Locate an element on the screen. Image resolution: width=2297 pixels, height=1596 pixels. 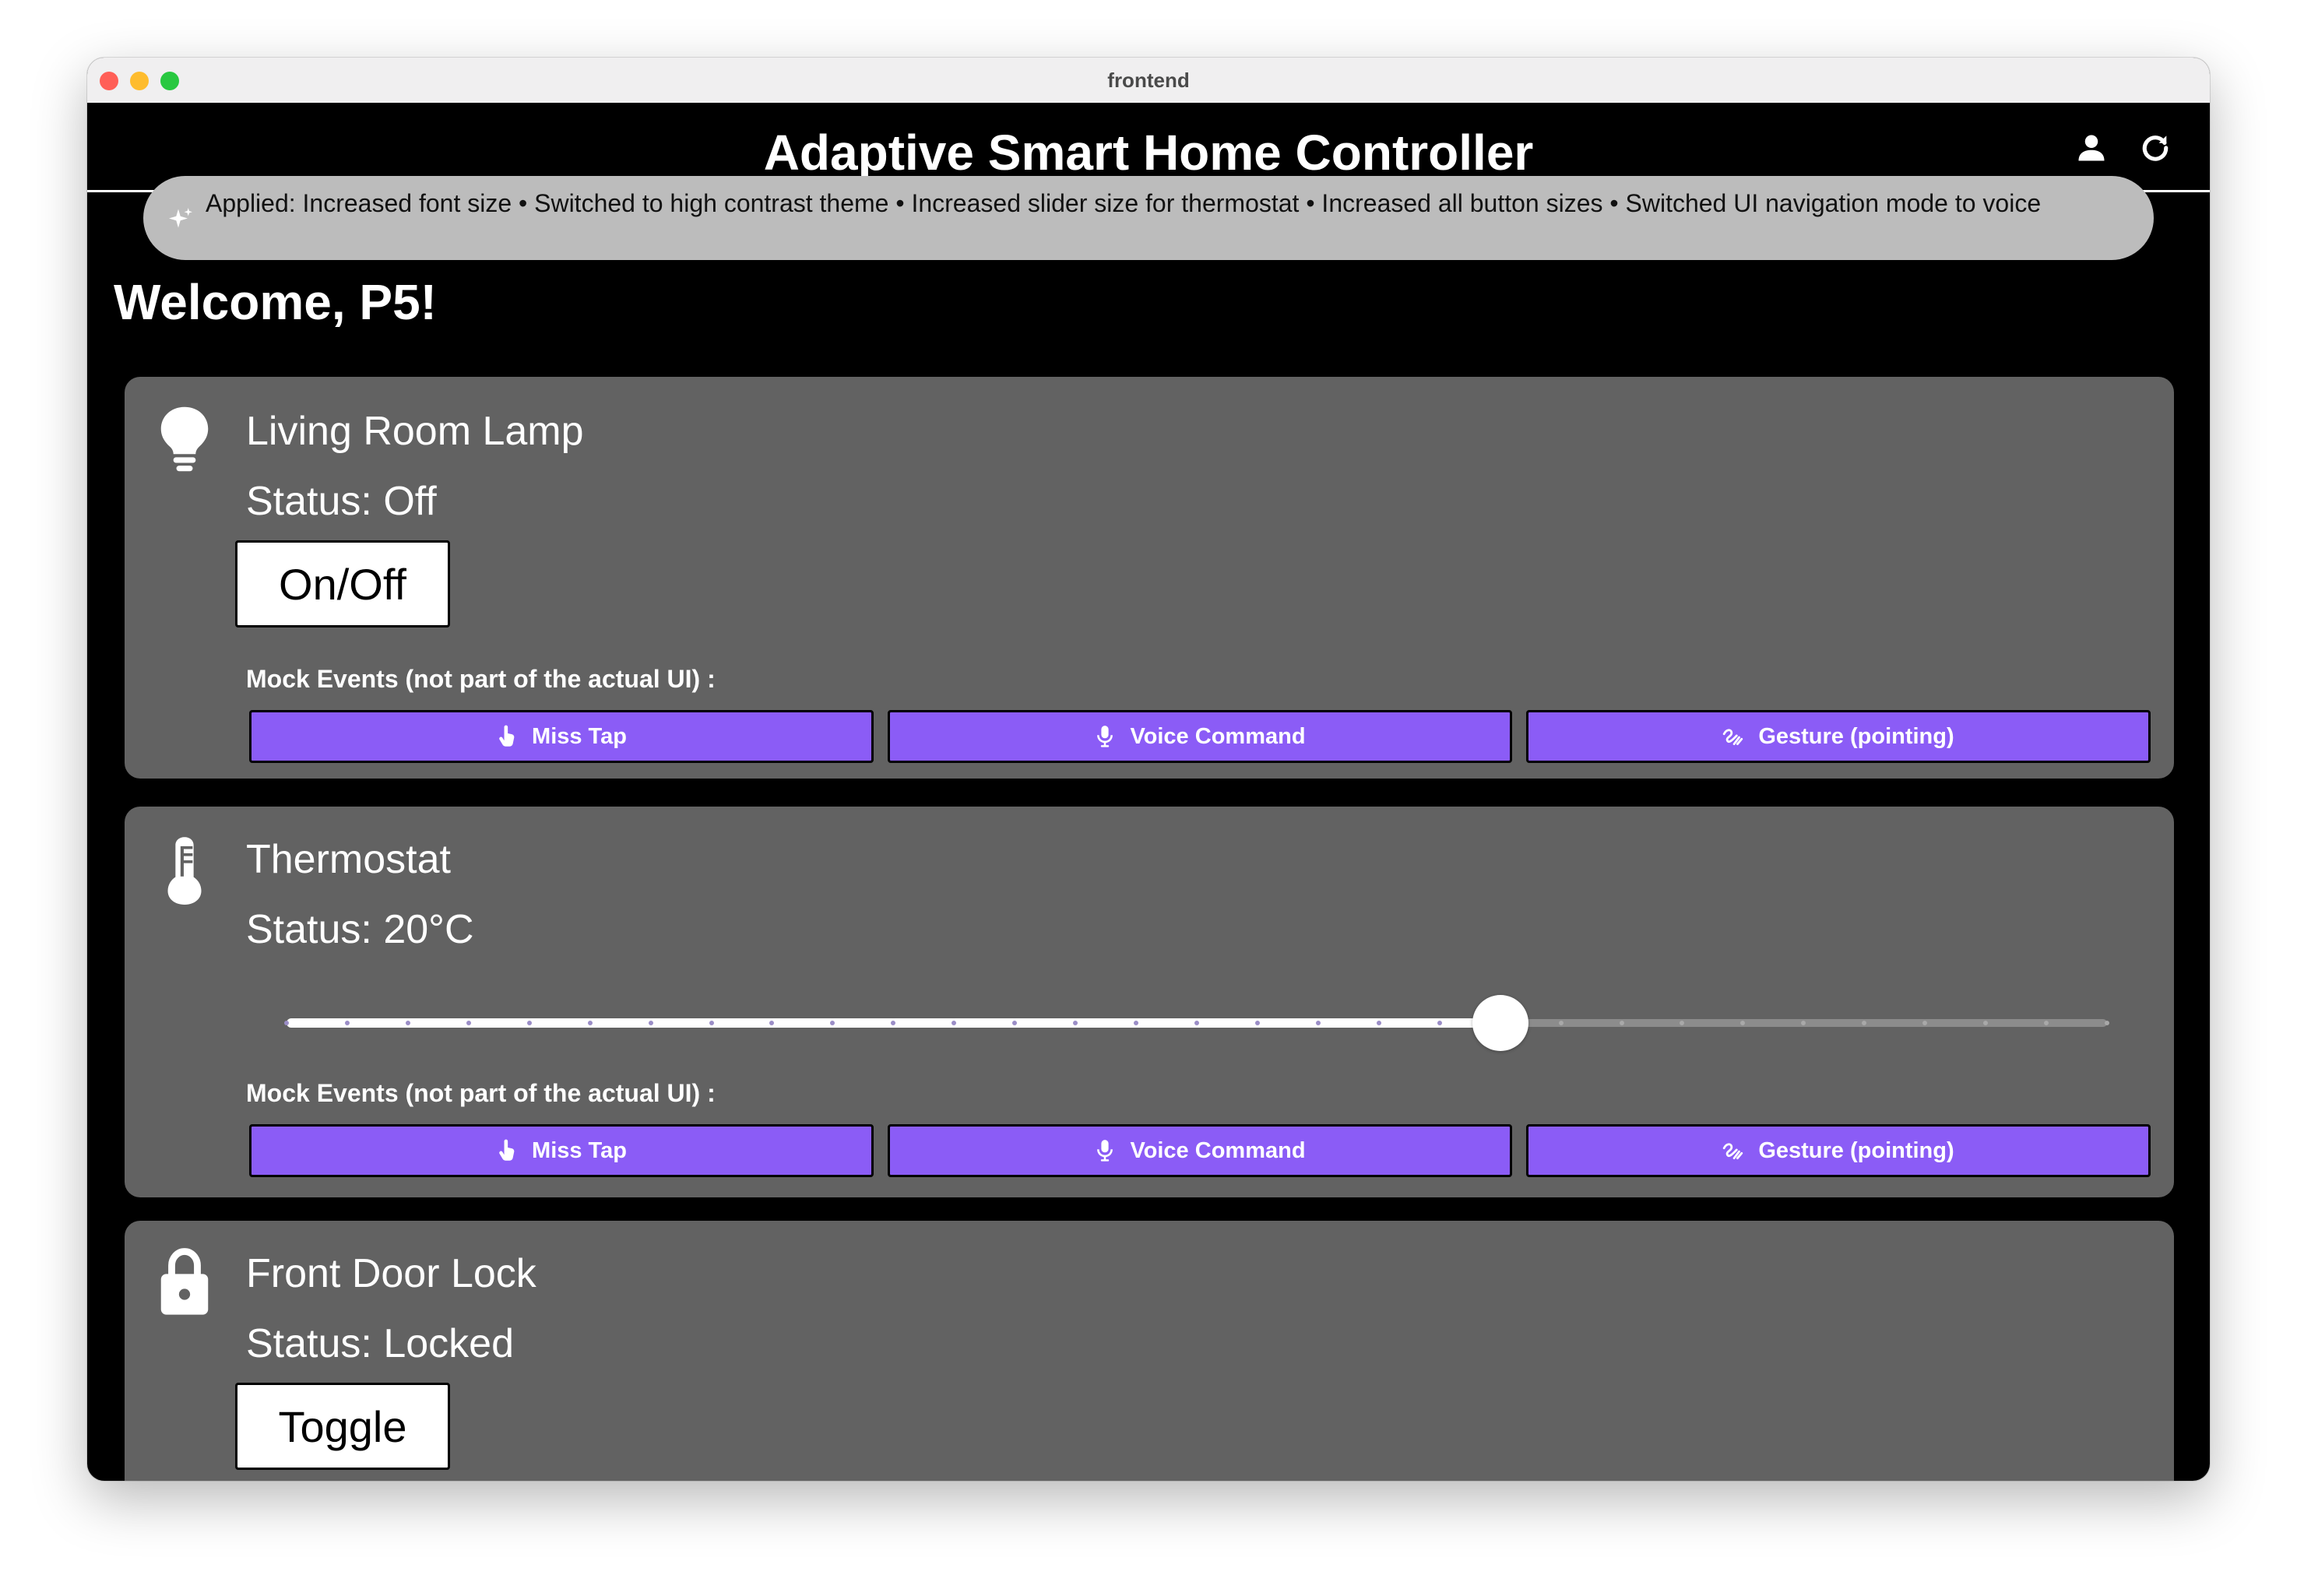
user-icon is located at coordinates (2091, 148).